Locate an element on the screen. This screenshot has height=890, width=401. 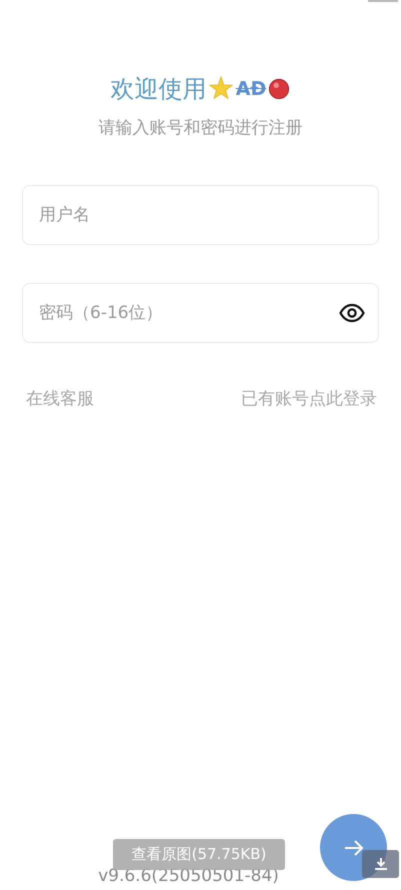
input-field: 用户名 is located at coordinates (200, 215).